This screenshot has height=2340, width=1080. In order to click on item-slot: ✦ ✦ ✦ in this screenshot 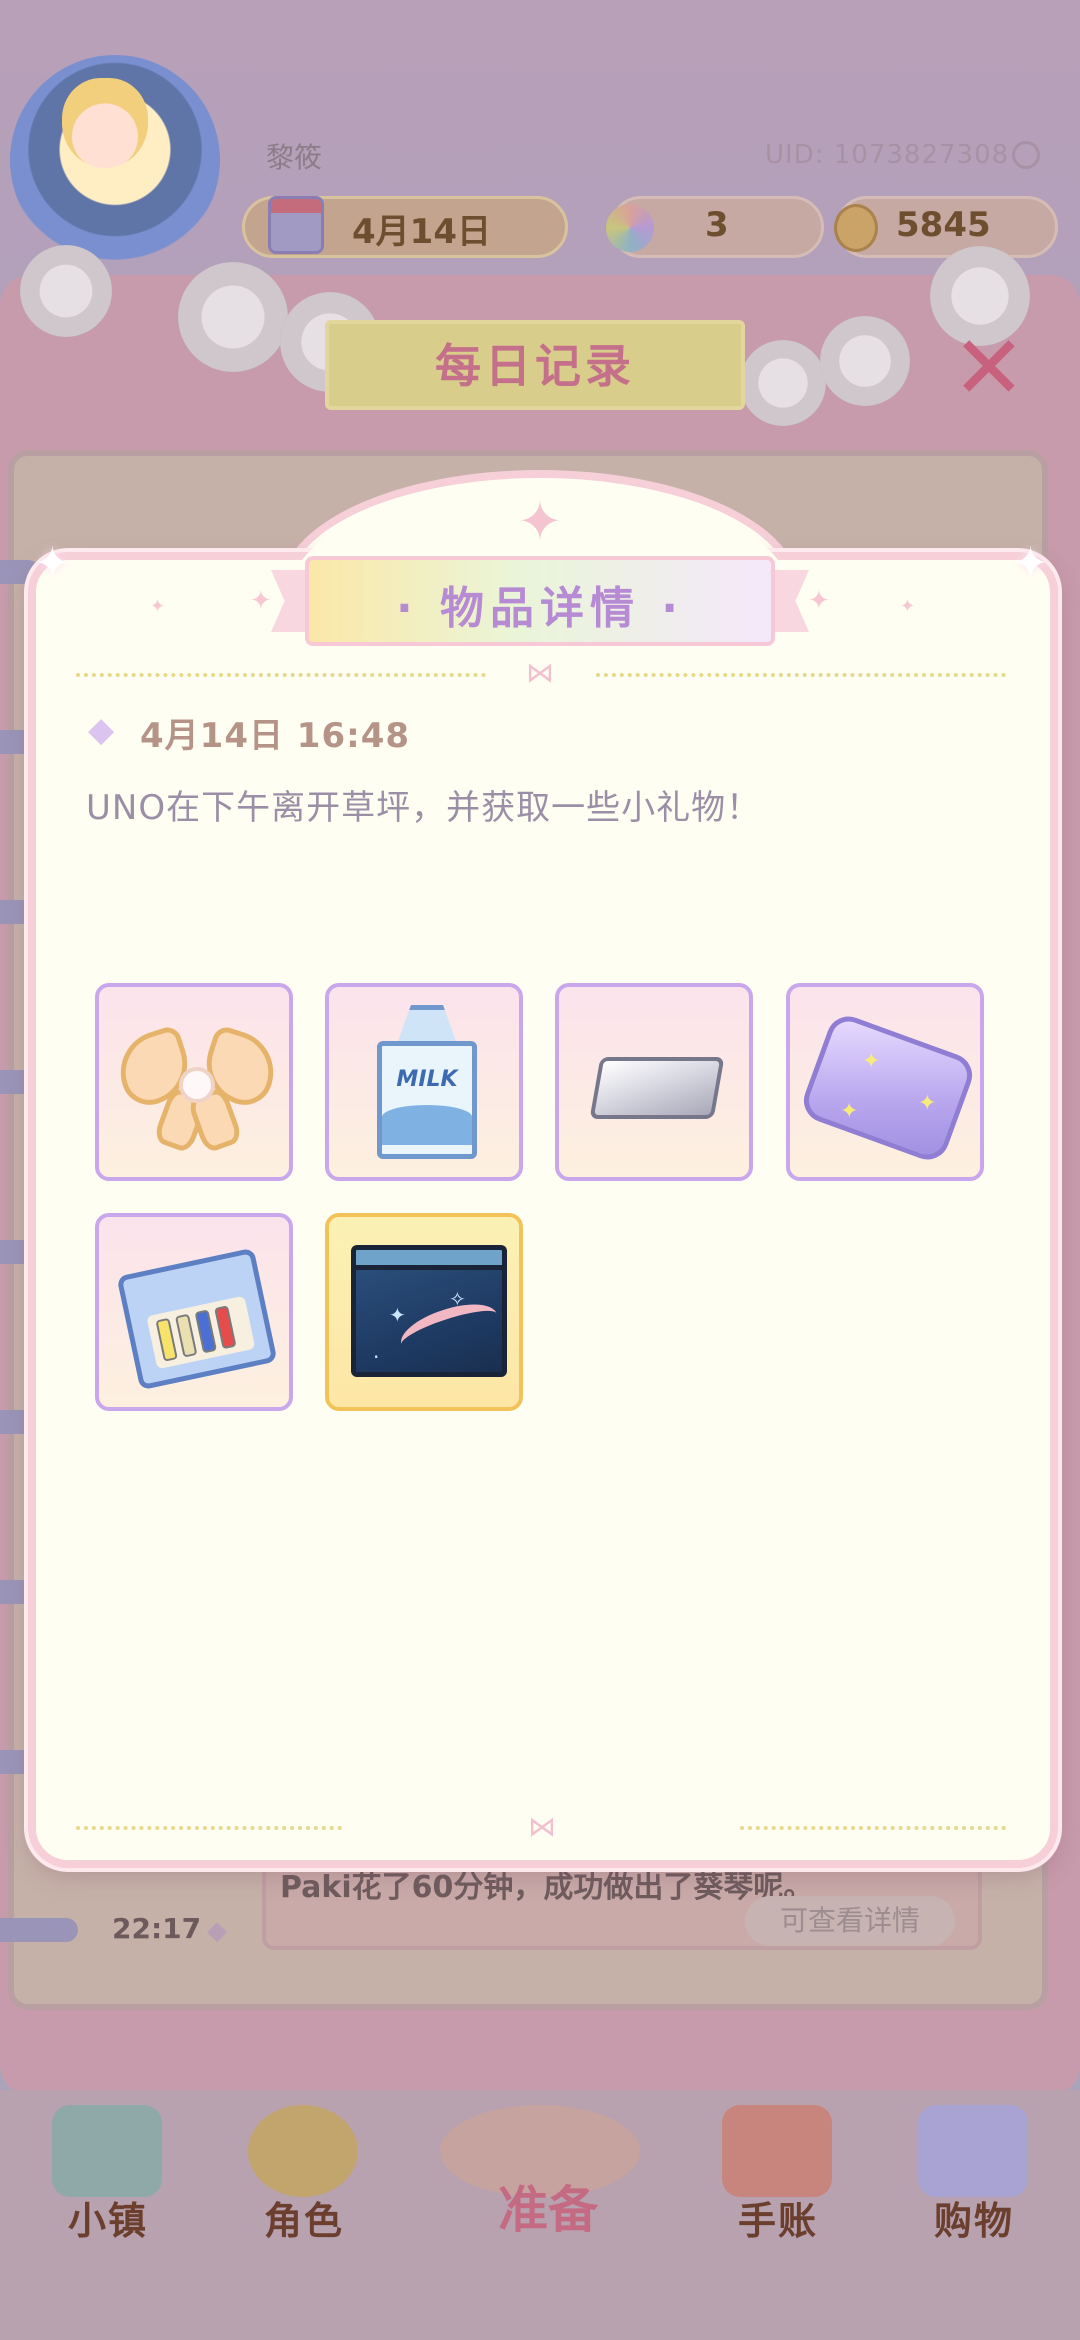, I will do `click(885, 1082)`.